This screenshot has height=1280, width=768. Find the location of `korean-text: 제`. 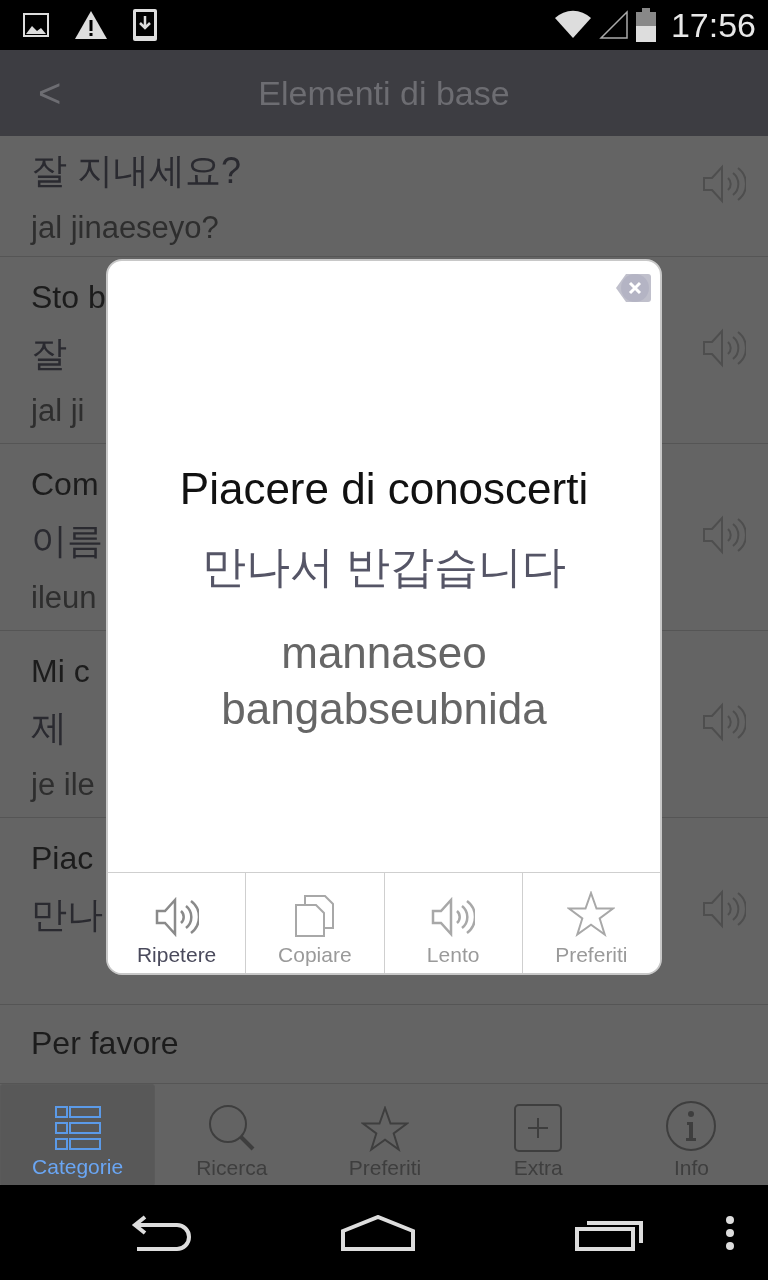

korean-text: 제 is located at coordinates (49, 728).